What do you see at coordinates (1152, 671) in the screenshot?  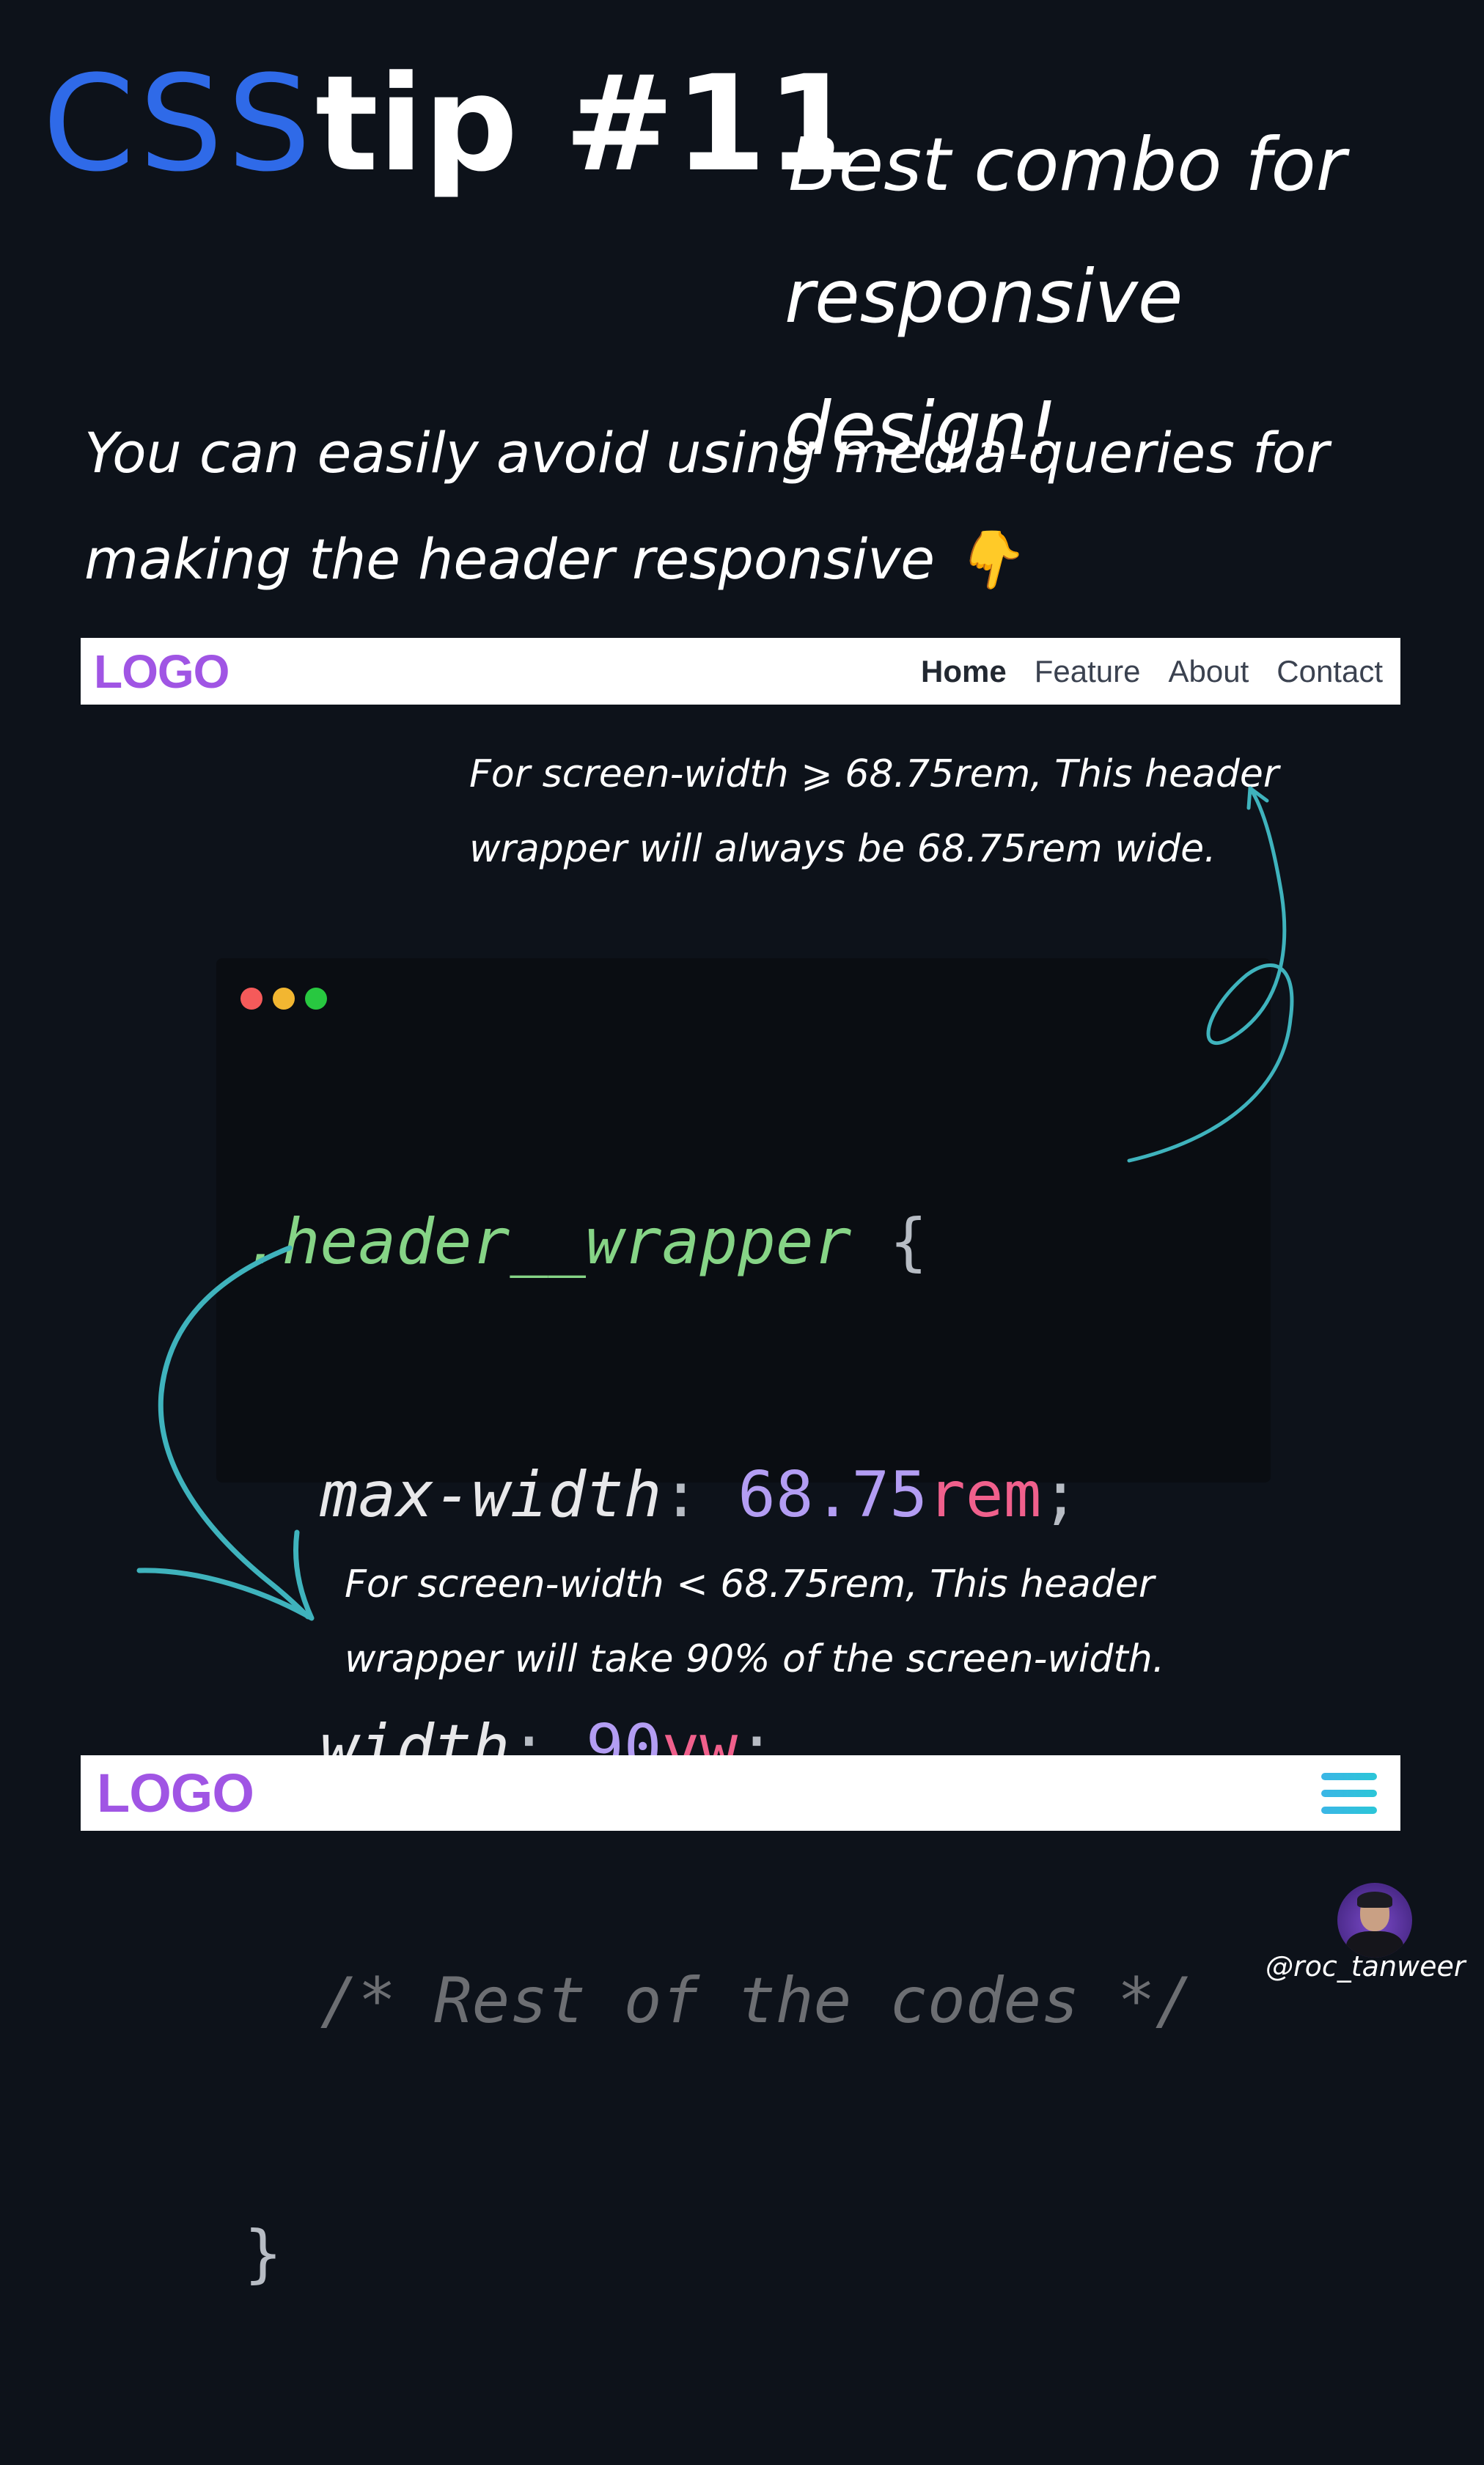 I see `desktop-nav: Home Feature About Contact` at bounding box center [1152, 671].